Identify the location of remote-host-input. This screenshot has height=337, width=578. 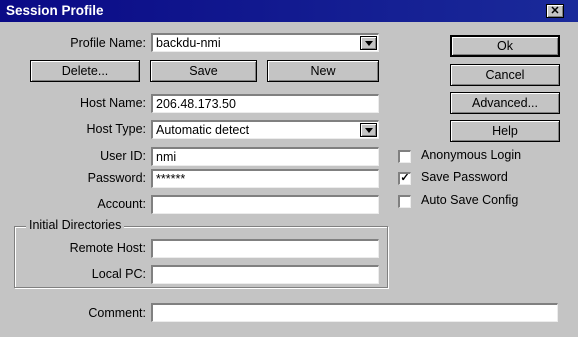
(265, 248).